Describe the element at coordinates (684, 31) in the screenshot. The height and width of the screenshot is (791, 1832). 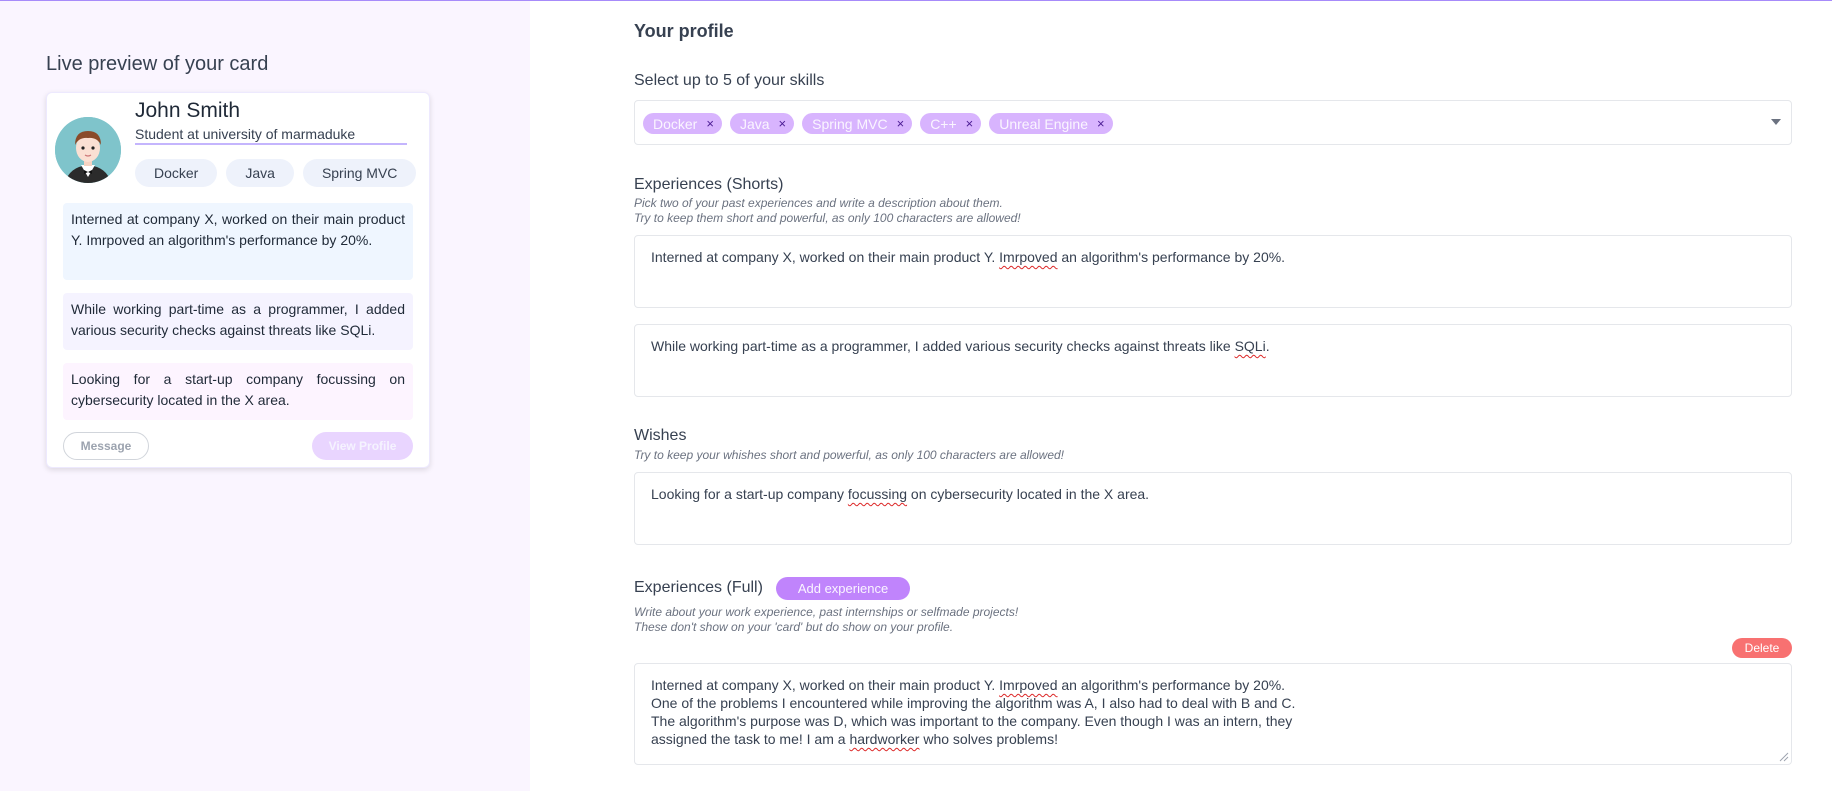
I see `page-title: Your profile` at that location.